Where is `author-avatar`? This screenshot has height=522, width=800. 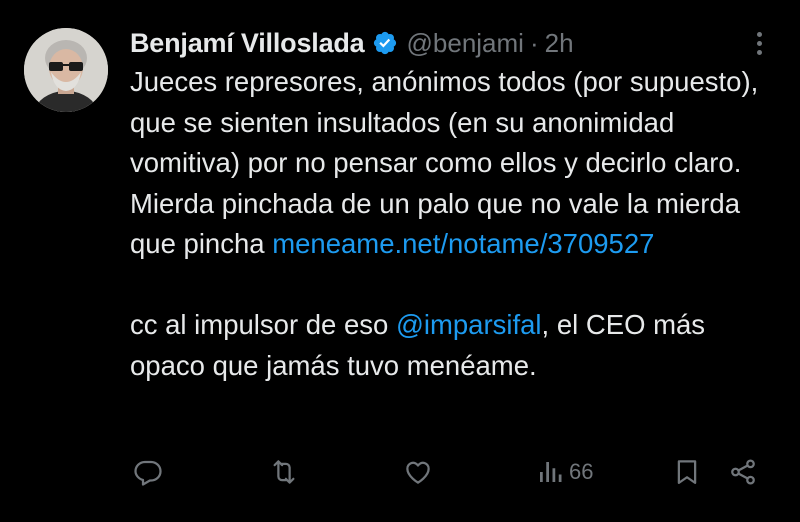
author-avatar is located at coordinates (66, 70).